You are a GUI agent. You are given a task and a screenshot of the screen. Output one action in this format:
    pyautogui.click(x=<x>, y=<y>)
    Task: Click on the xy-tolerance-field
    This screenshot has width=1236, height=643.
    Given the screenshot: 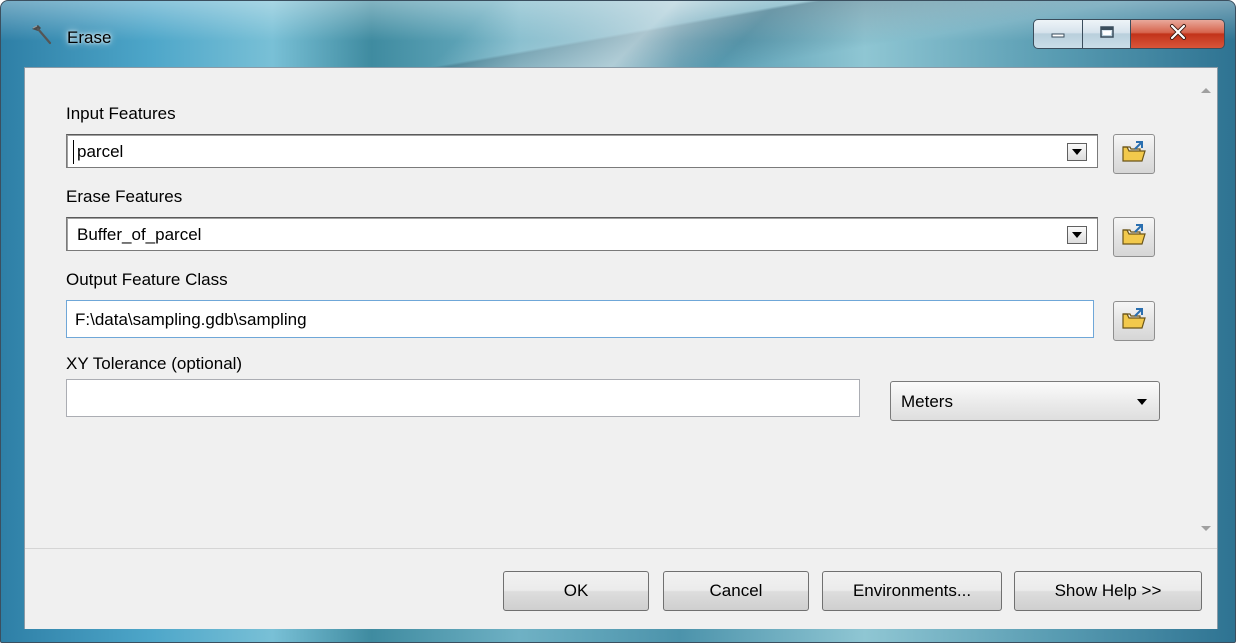 What is the action you would take?
    pyautogui.click(x=463, y=398)
    